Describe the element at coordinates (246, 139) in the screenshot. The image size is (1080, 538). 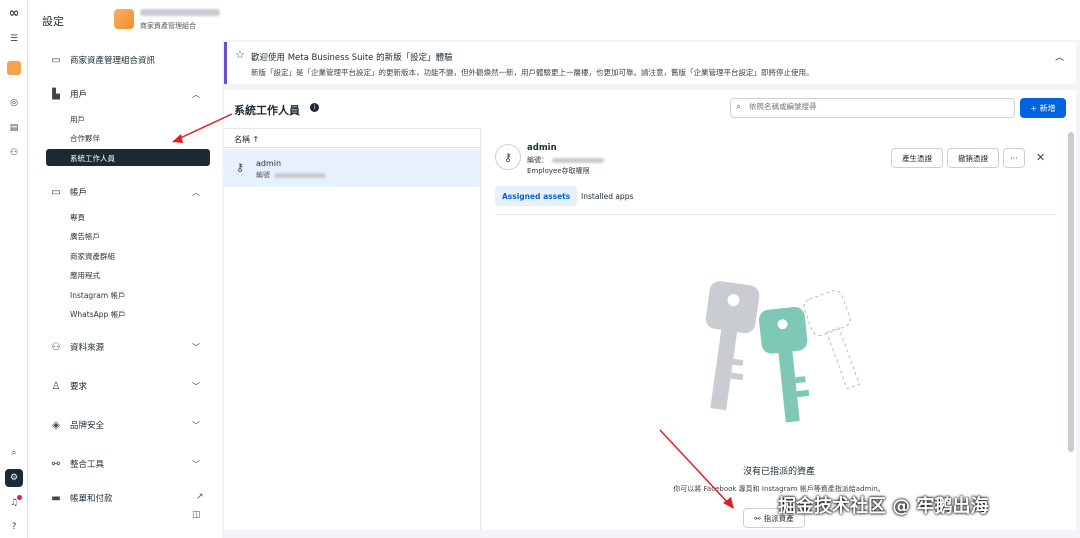
I see `sort-by-name: 名稱 ↑` at that location.